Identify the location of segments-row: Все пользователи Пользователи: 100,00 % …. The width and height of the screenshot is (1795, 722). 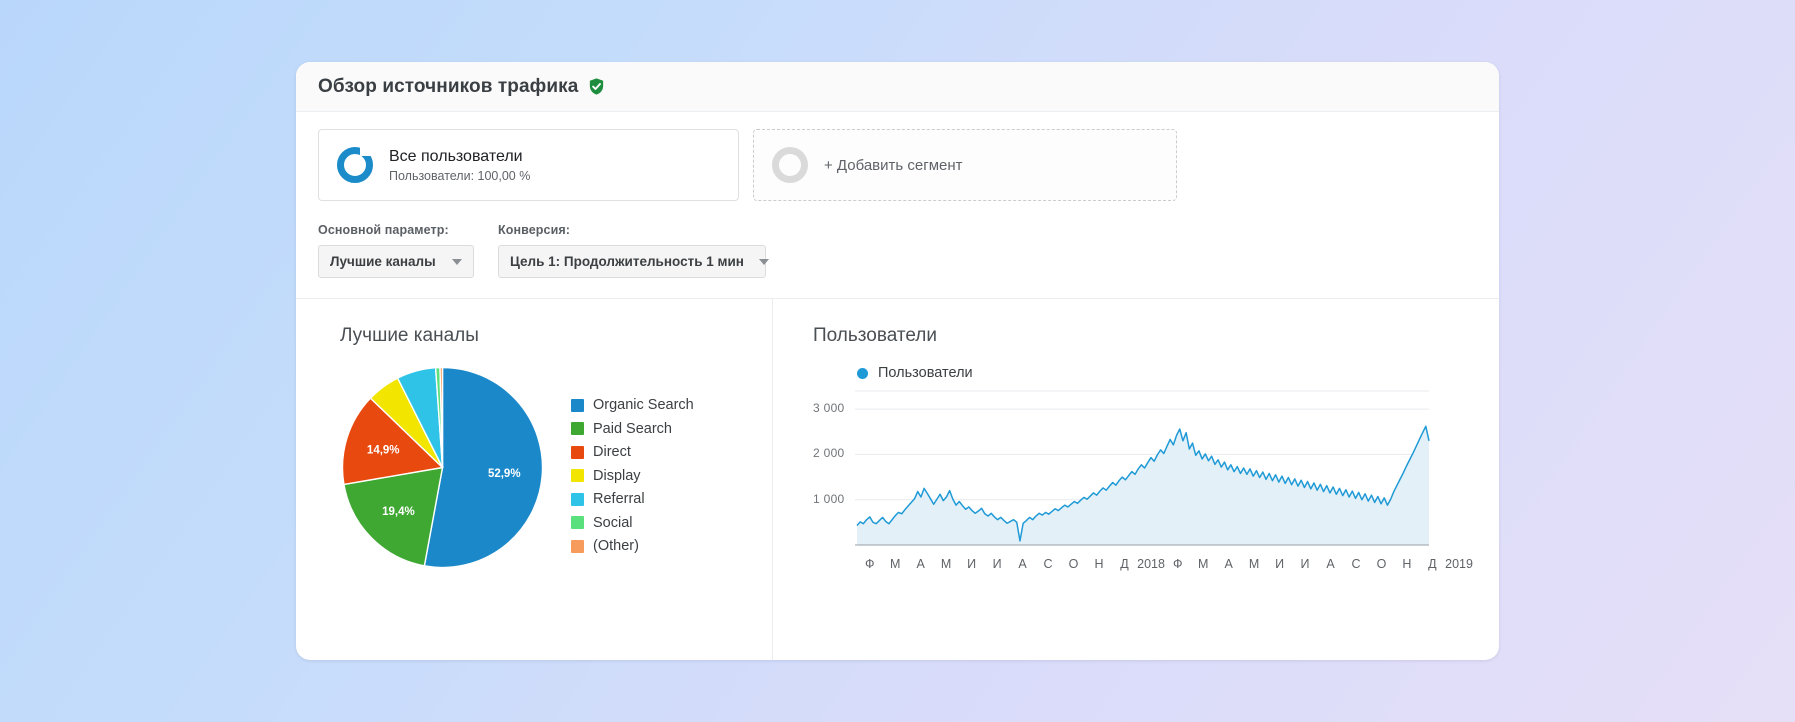
(897, 156).